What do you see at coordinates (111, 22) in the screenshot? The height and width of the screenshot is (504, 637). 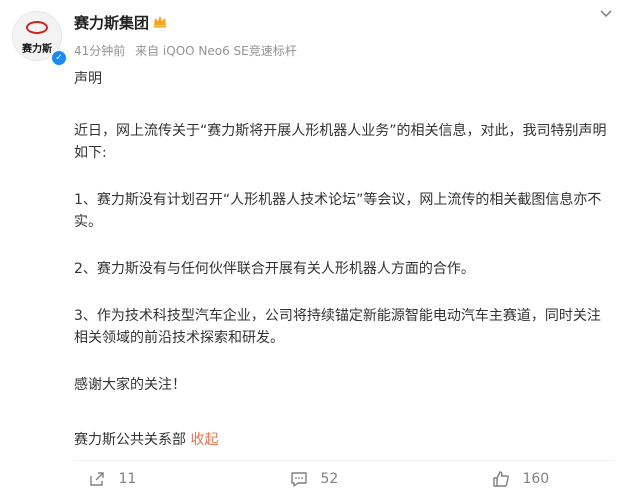 I see `account-name: 赛力斯集团` at bounding box center [111, 22].